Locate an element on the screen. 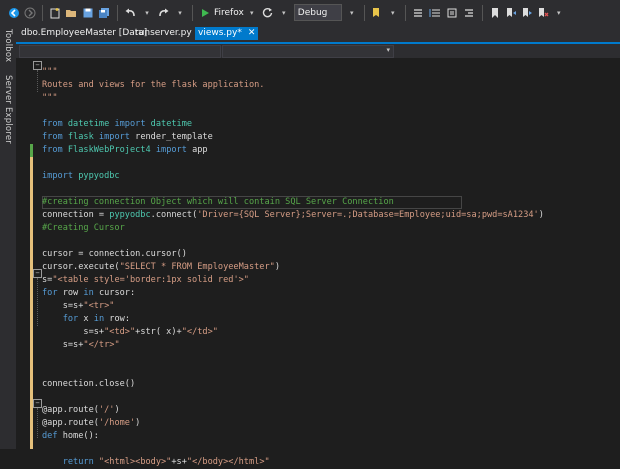 The height and width of the screenshot is (469, 620). outdent-icon is located at coordinates (469, 13).